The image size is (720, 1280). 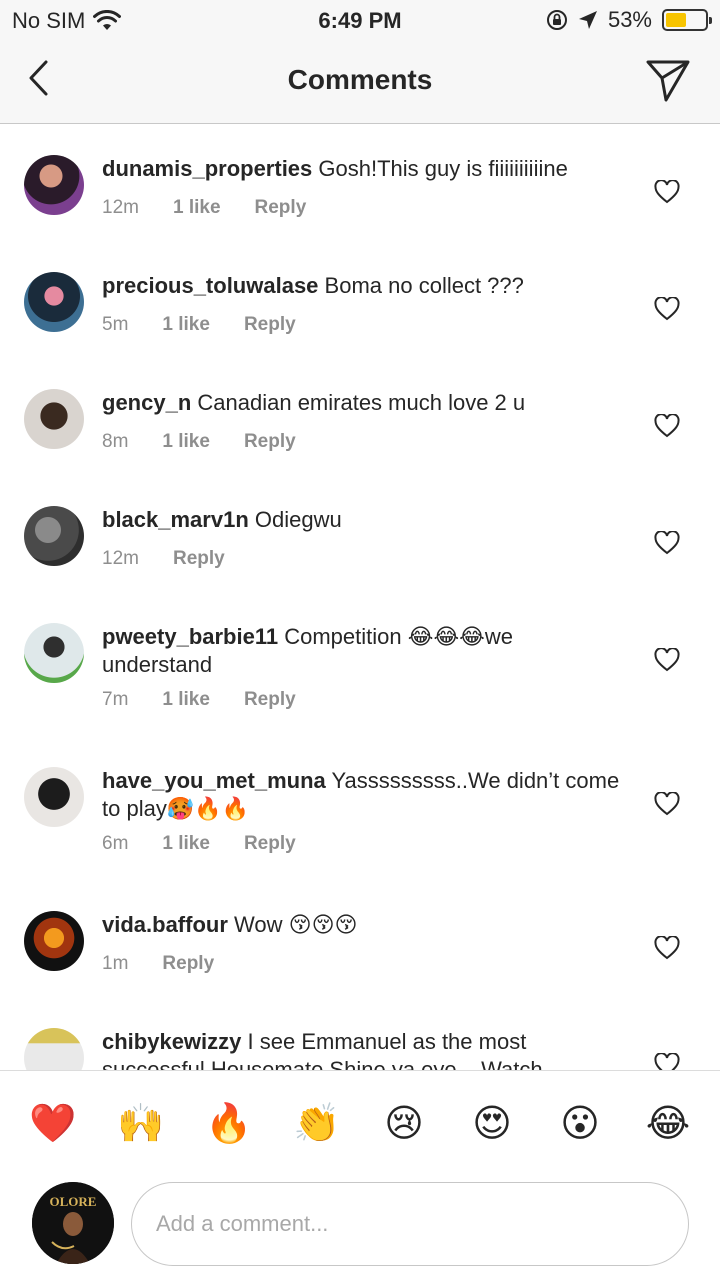 What do you see at coordinates (443, 168) in the screenshot?
I see `comment-body: Gosh!This guy is fiiiiiiiiiine` at bounding box center [443, 168].